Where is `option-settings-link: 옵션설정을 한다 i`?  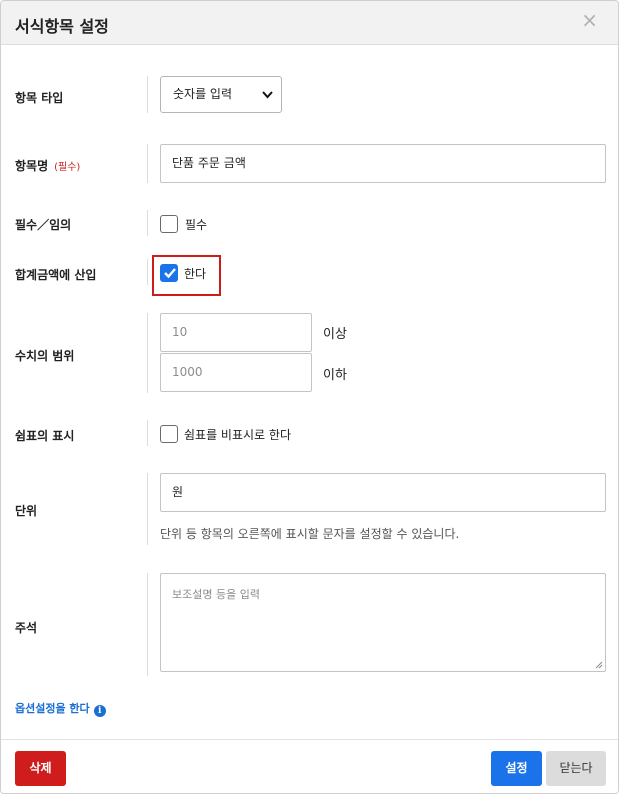 option-settings-link: 옵션설정을 한다 i is located at coordinates (60, 708).